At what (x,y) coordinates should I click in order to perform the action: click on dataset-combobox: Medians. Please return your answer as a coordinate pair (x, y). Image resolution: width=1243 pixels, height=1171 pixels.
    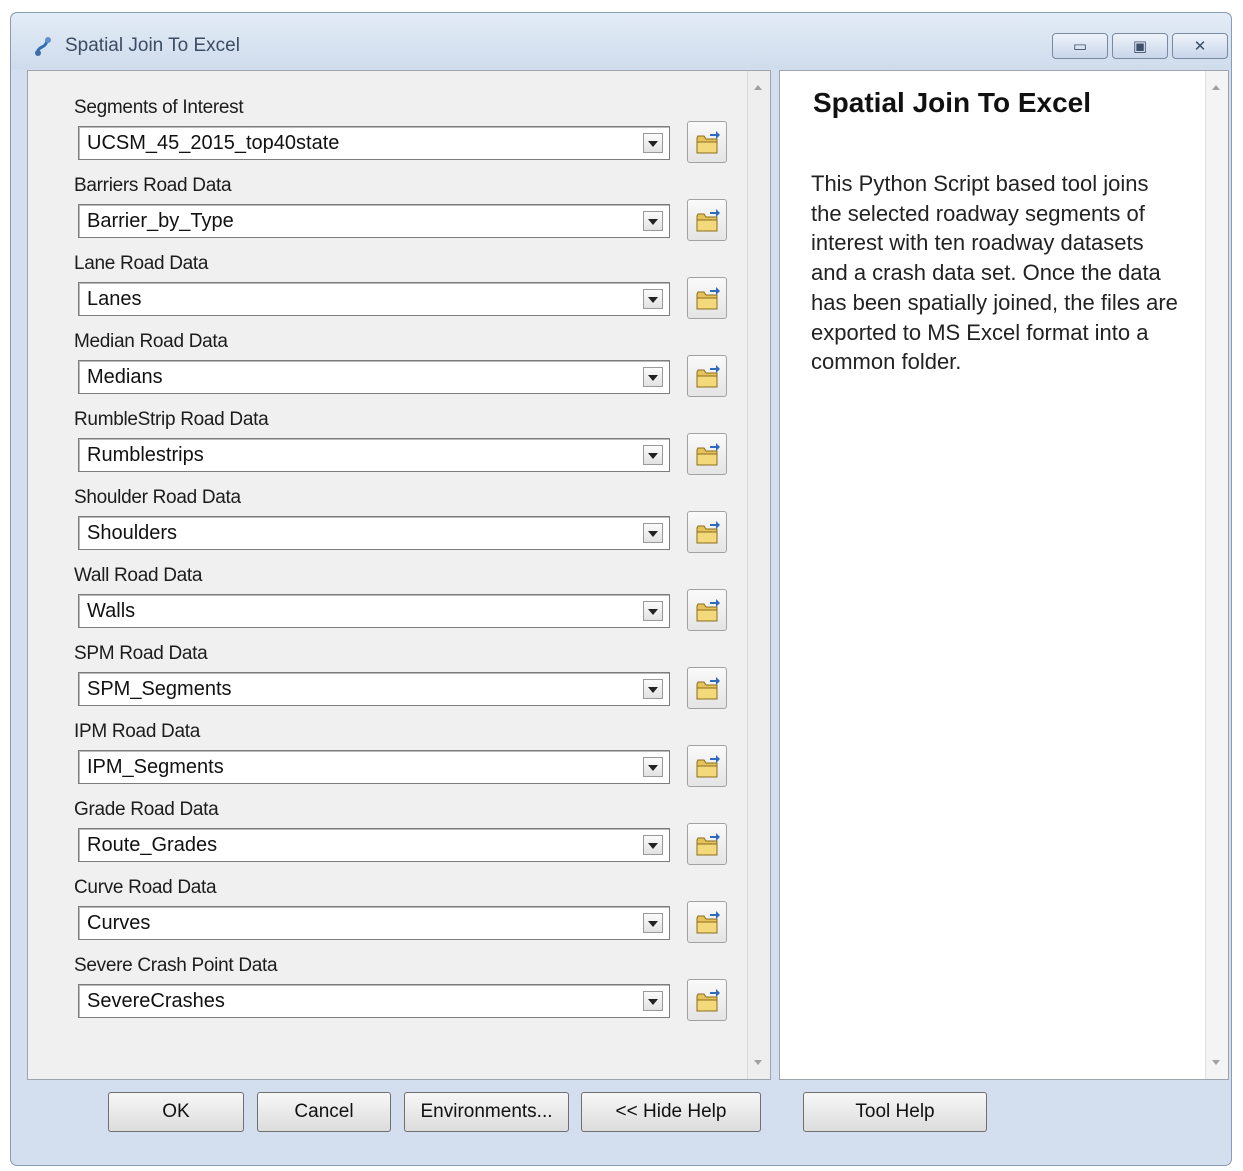
    Looking at the image, I should click on (374, 377).